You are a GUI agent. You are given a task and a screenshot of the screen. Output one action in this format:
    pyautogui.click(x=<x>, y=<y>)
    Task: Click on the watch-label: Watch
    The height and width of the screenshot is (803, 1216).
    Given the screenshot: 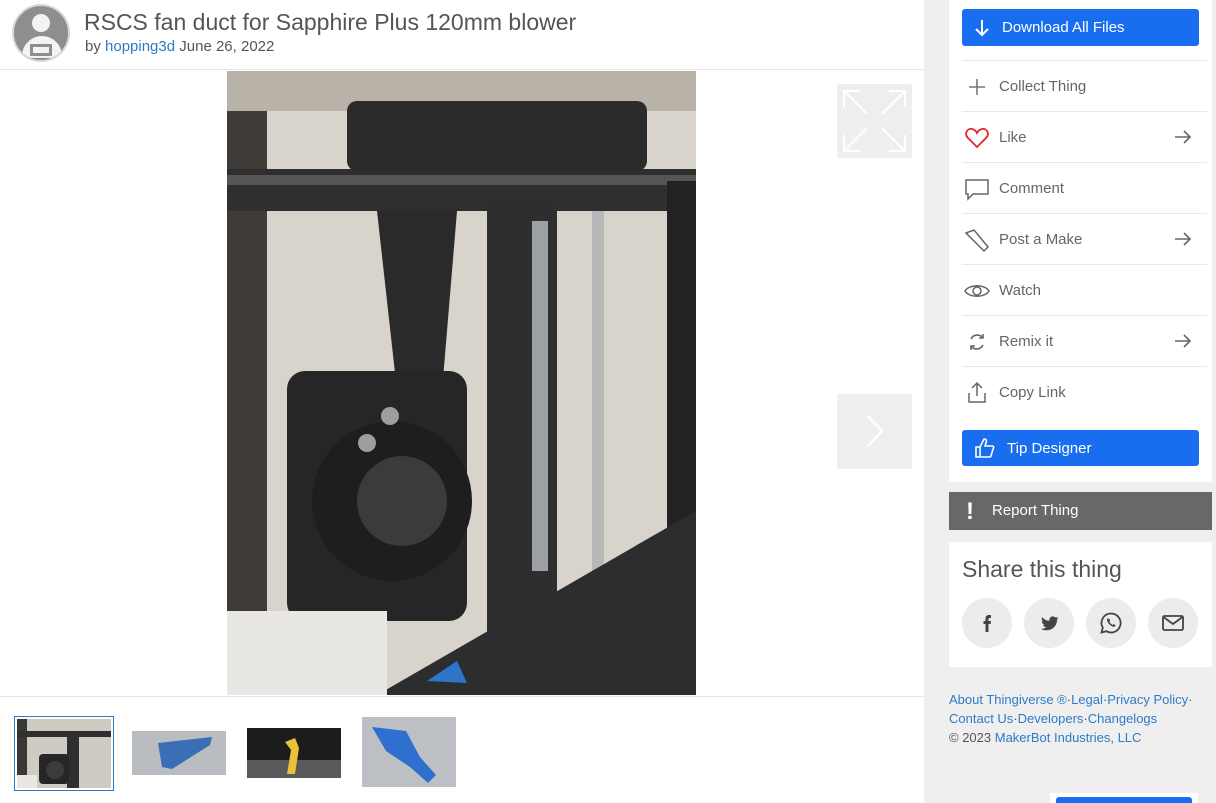 What is the action you would take?
    pyautogui.click(x=1020, y=290)
    